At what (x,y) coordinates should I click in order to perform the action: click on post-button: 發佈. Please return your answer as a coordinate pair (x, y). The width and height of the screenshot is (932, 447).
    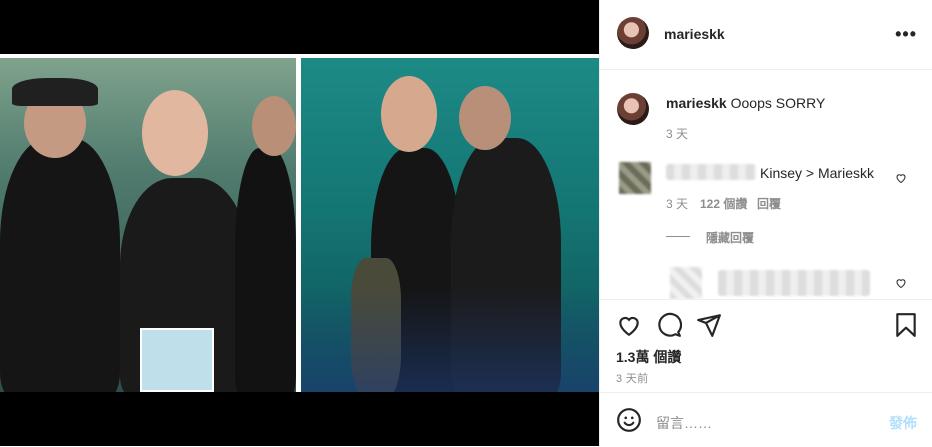
    Looking at the image, I should click on (903, 423).